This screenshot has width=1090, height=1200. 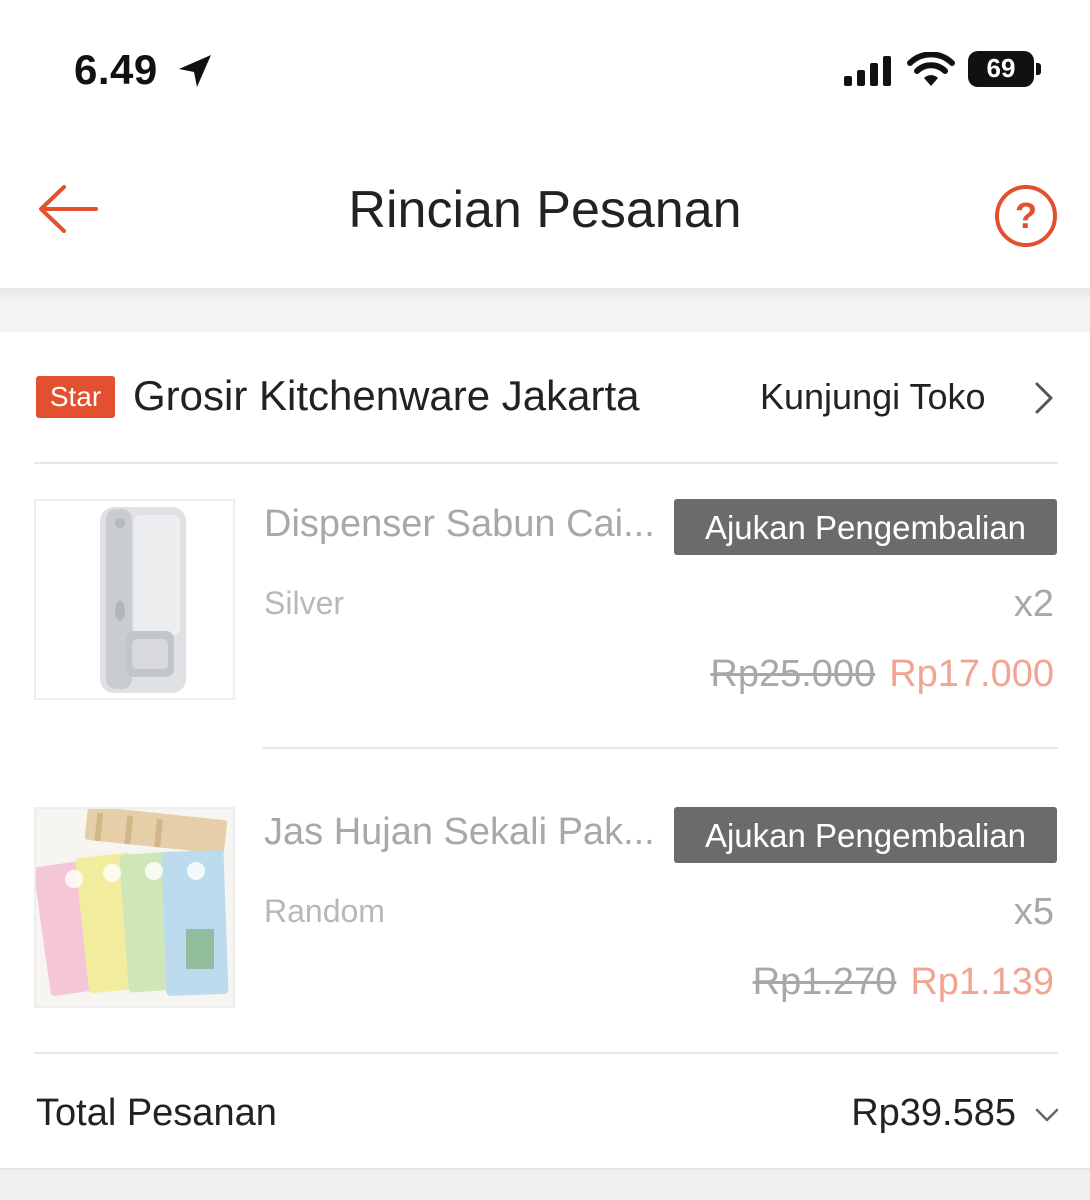 I want to click on product-variant: Silver, so click(x=304, y=603).